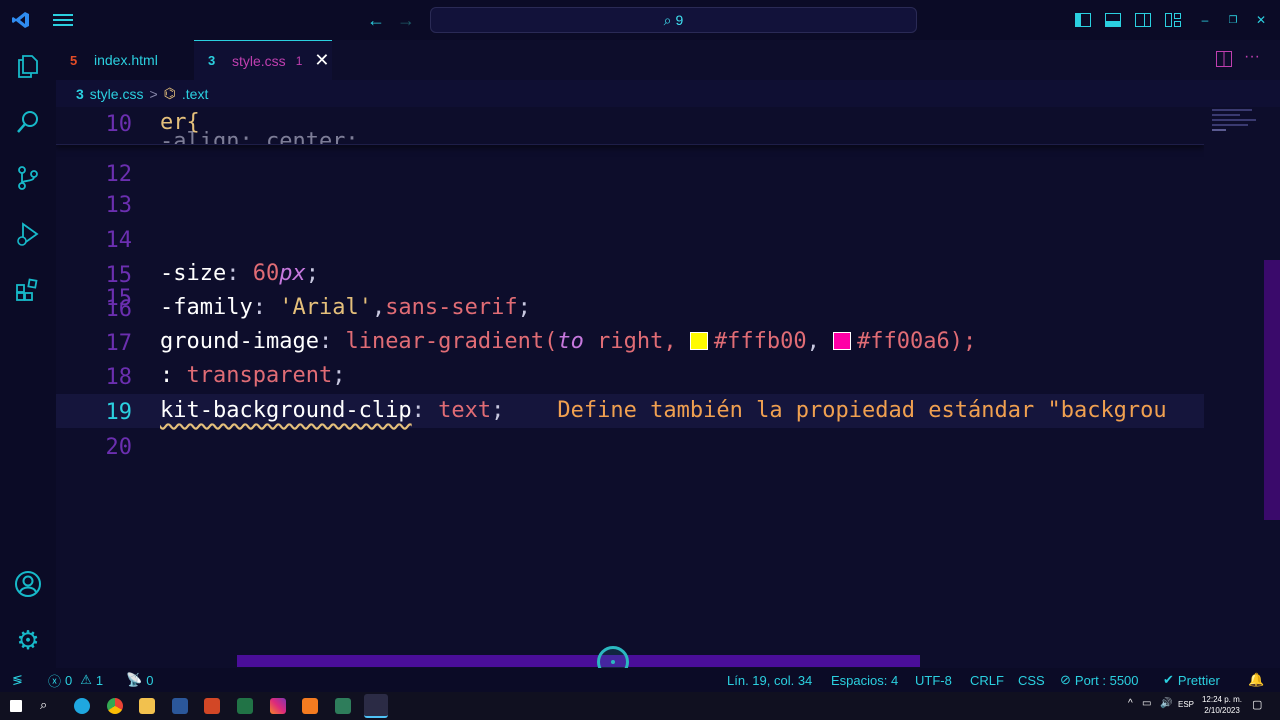  I want to click on live-server-port: ⊘ Port : 5500, so click(1099, 680).